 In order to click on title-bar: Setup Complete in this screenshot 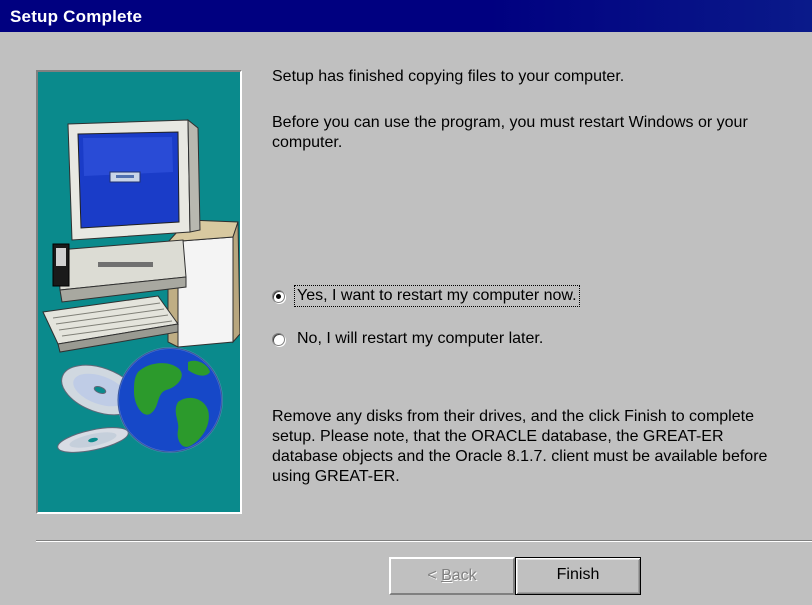, I will do `click(406, 16)`.